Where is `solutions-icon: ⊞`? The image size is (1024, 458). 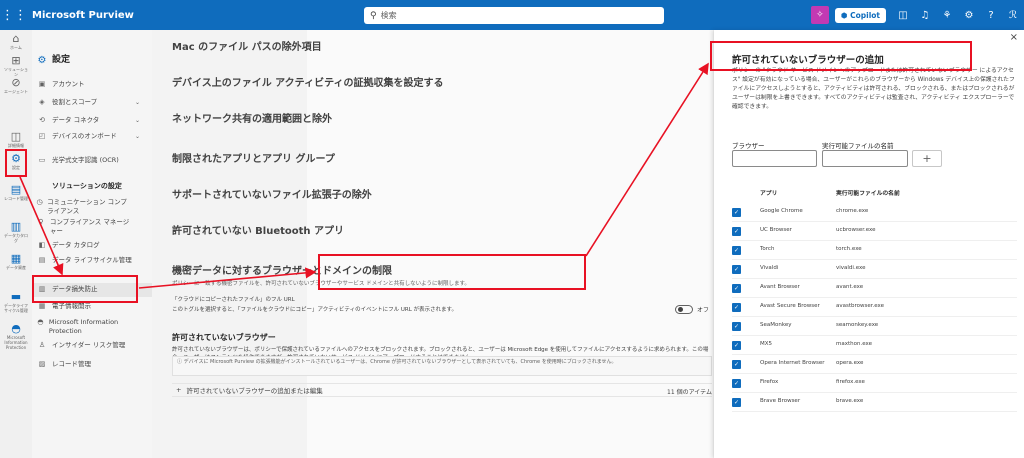 solutions-icon: ⊞ is located at coordinates (16, 60).